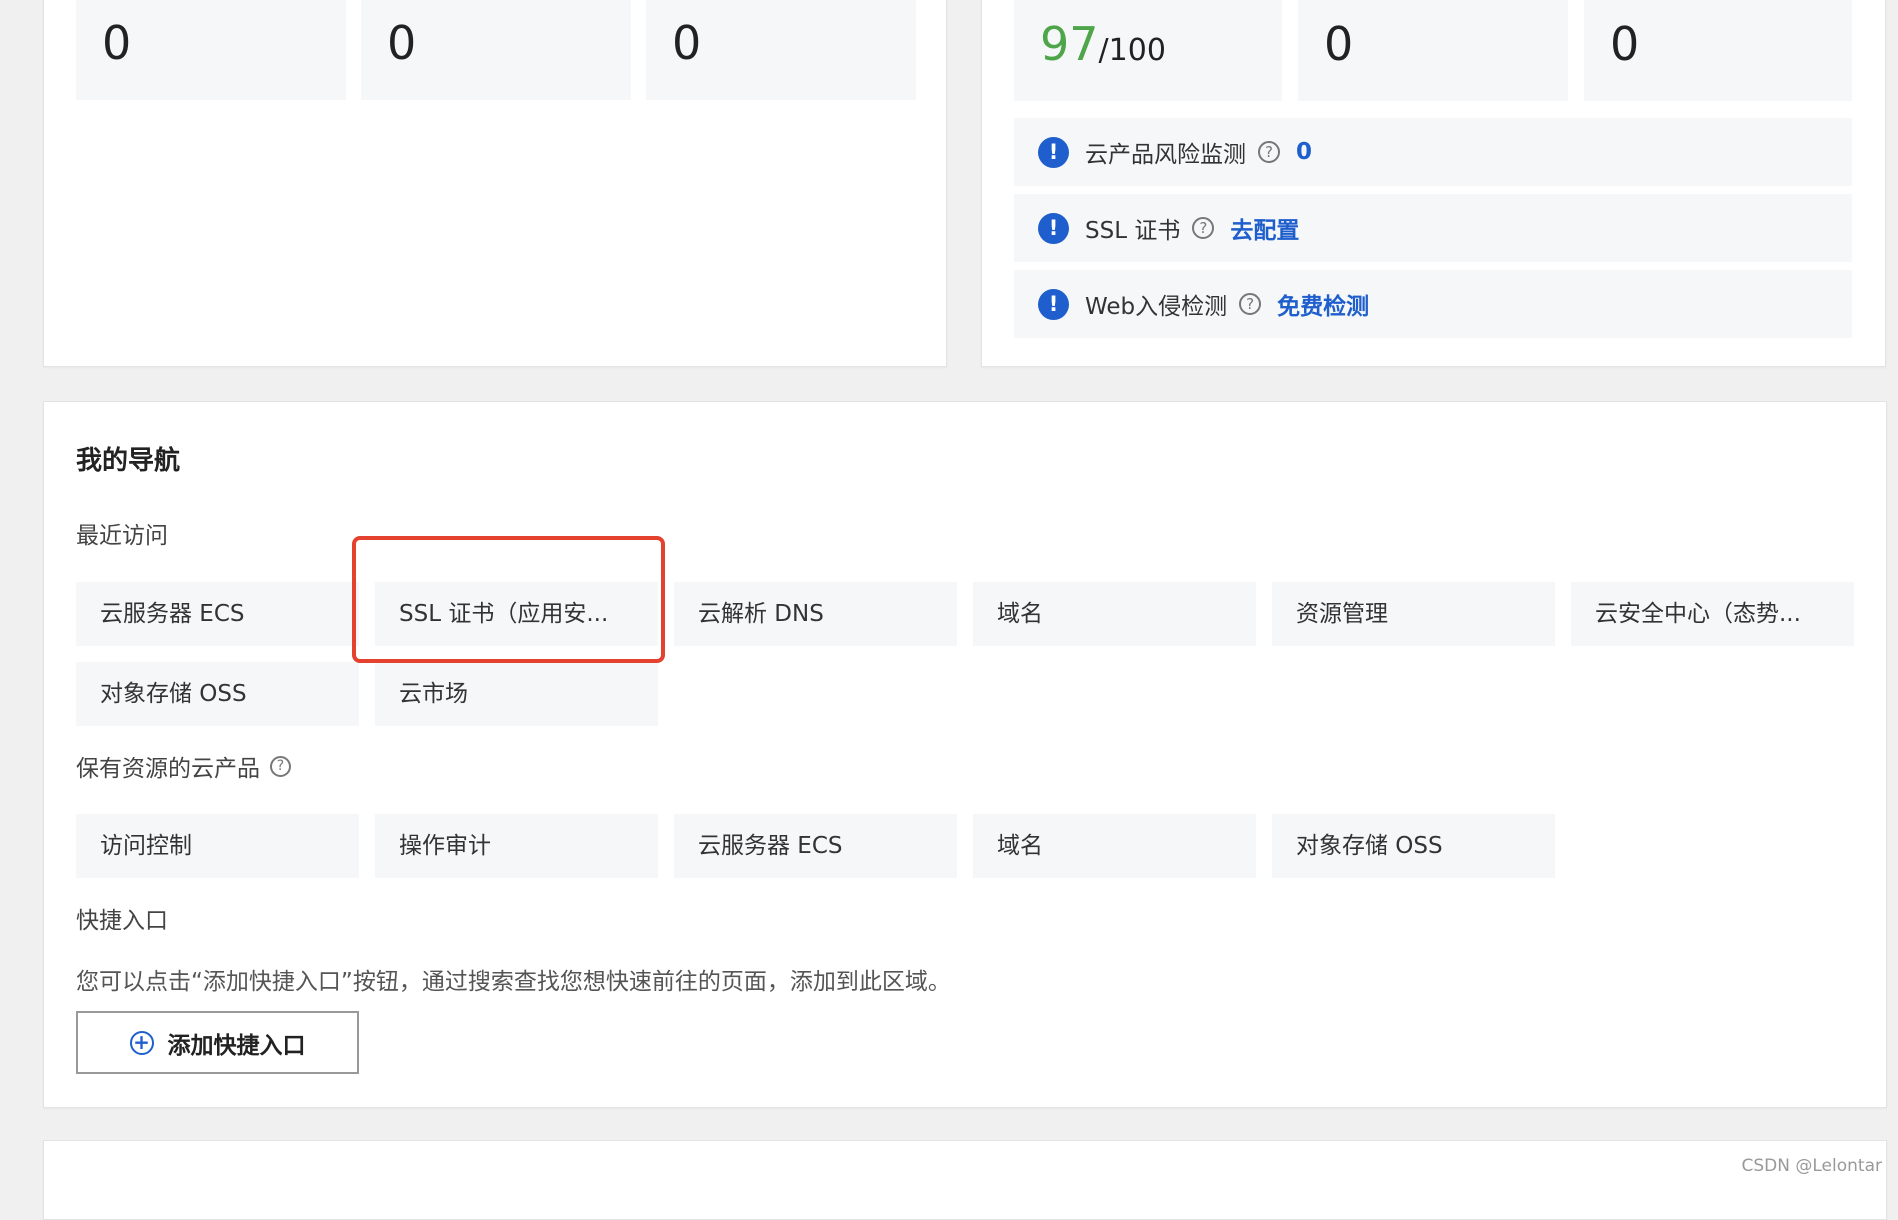  I want to click on watermark: CSDN @Lelontar, so click(1811, 1166).